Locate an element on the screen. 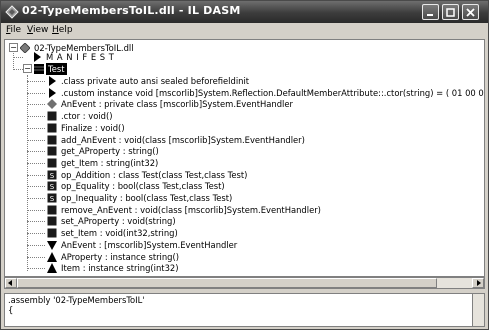 This screenshot has height=330, width=489. arrow-right-icon is located at coordinates (479, 283).